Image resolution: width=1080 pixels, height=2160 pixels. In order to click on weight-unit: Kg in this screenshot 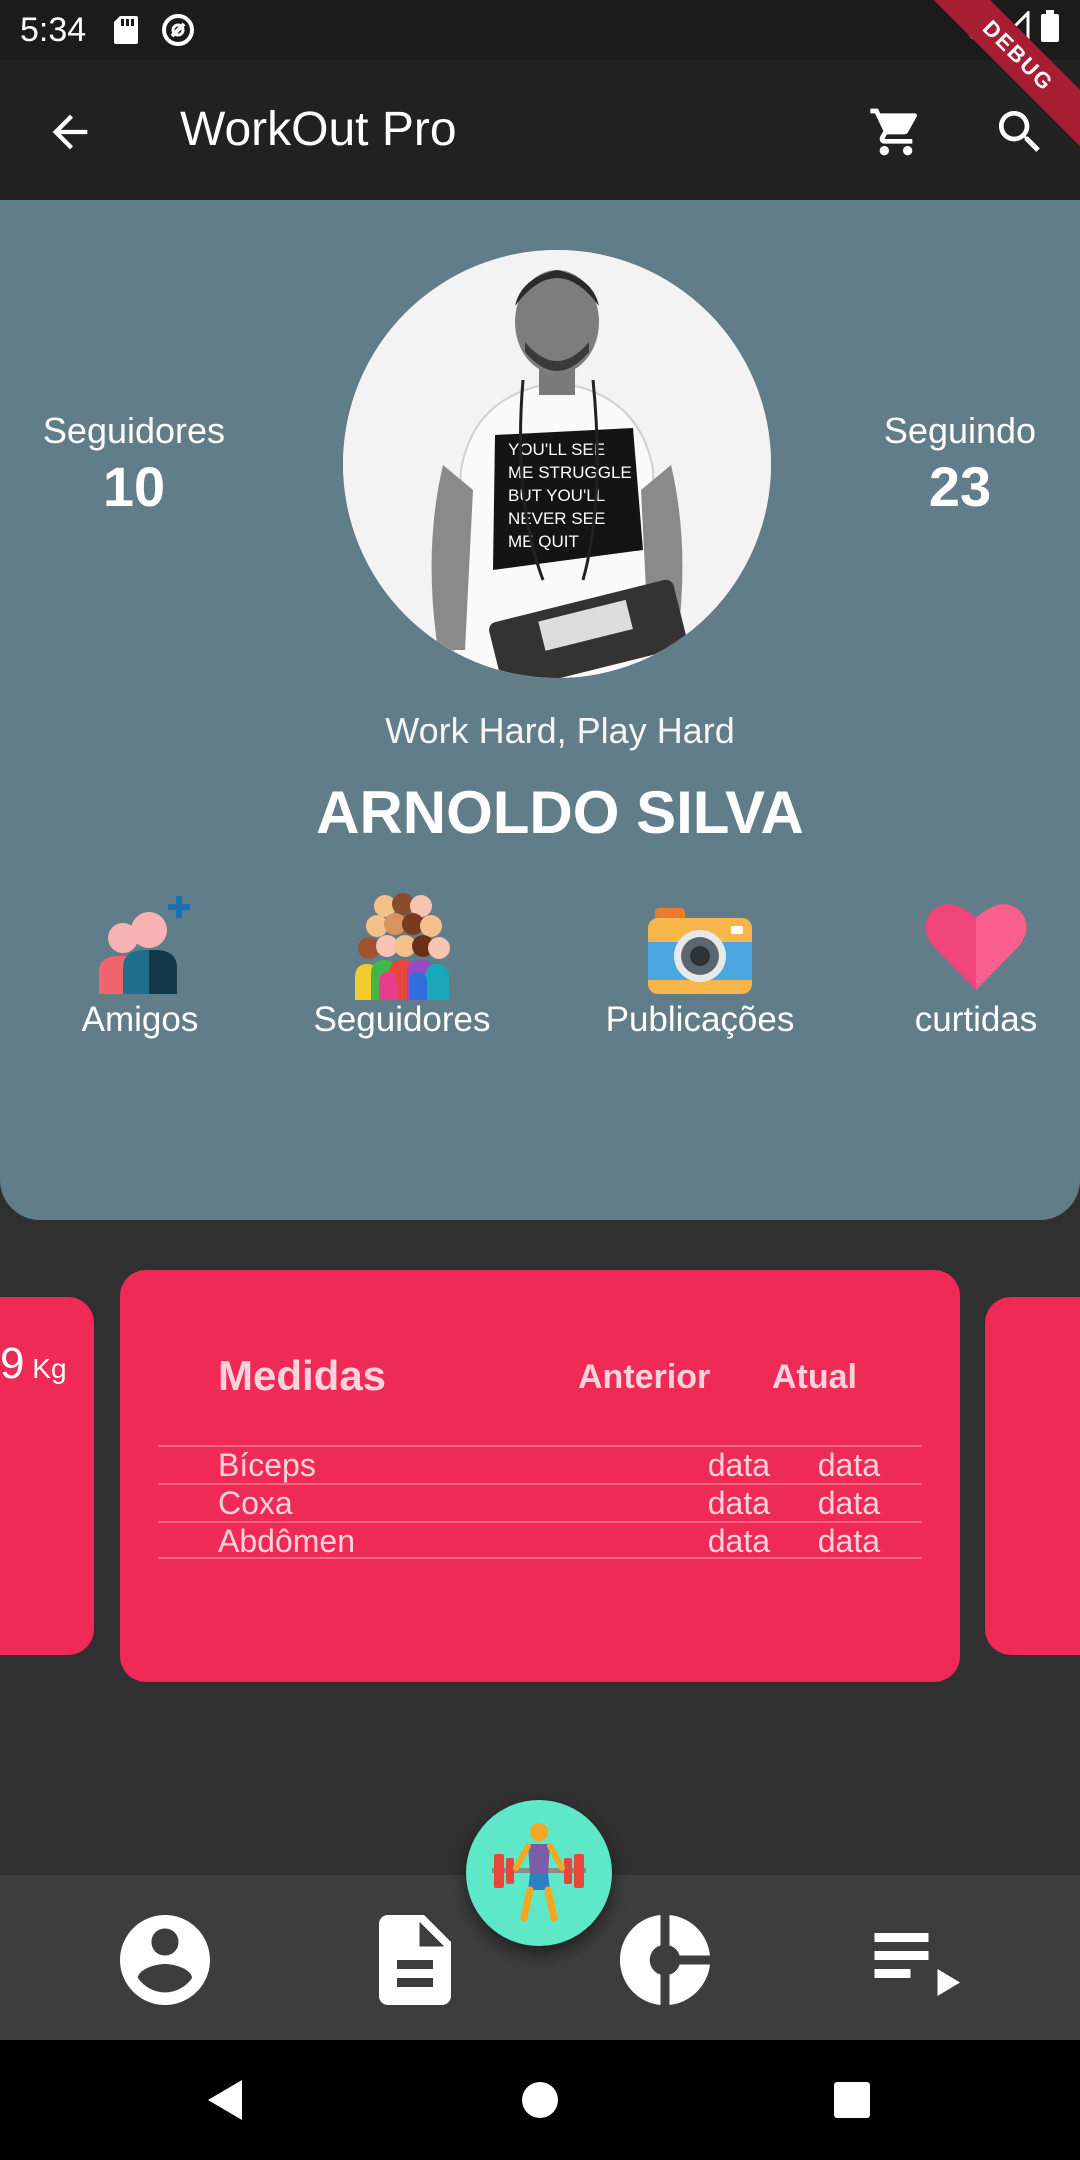, I will do `click(49, 1368)`.